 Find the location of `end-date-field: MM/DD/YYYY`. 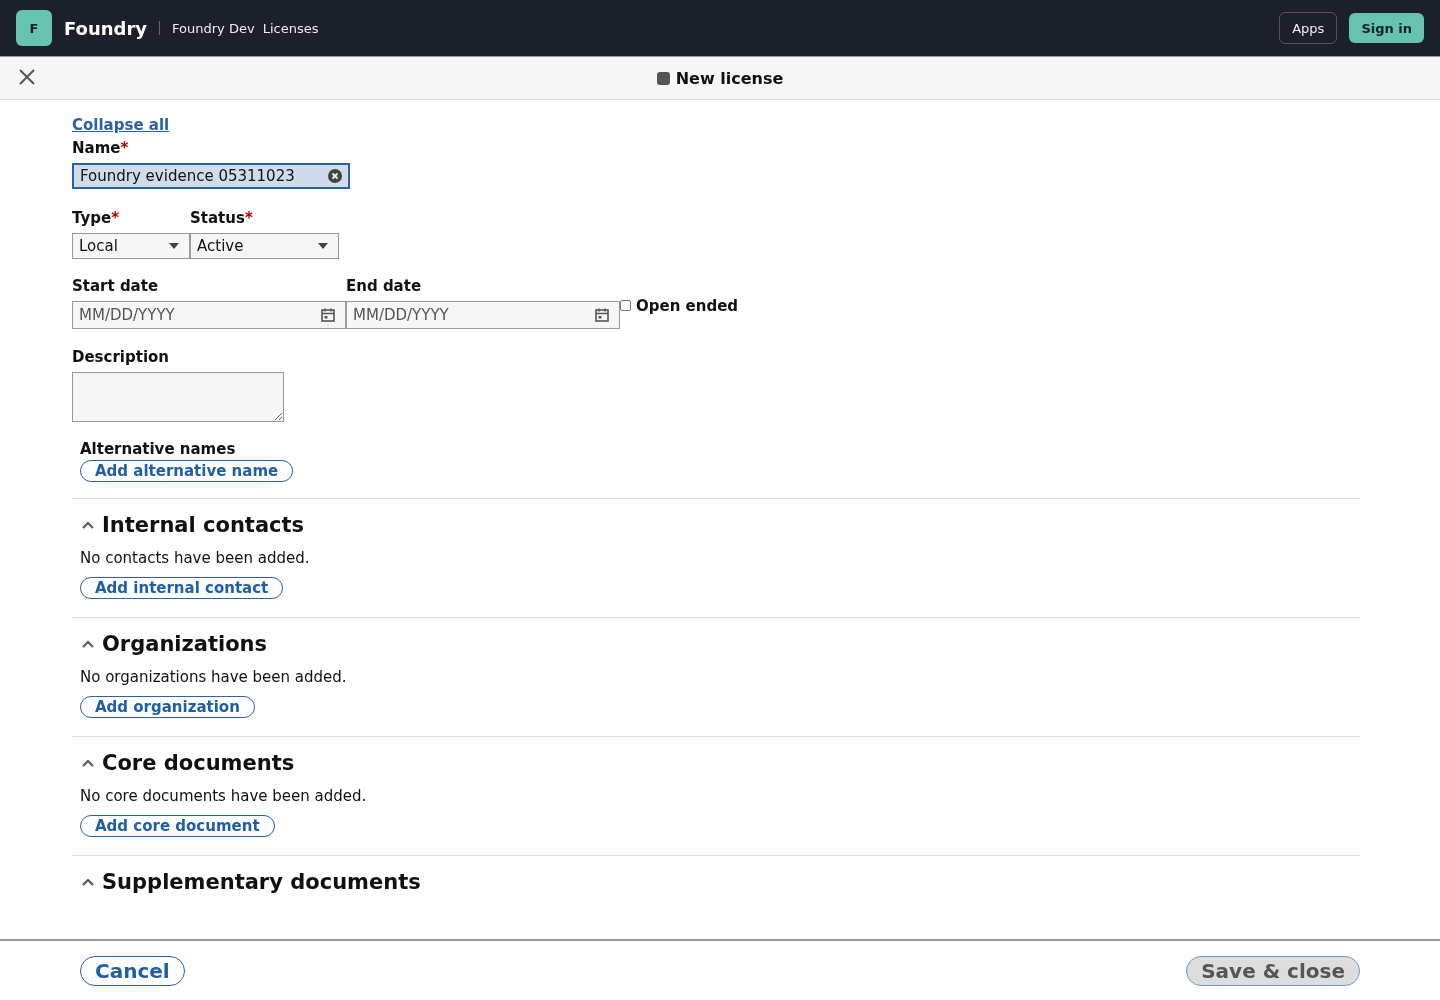

end-date-field: MM/DD/YYYY is located at coordinates (483, 315).